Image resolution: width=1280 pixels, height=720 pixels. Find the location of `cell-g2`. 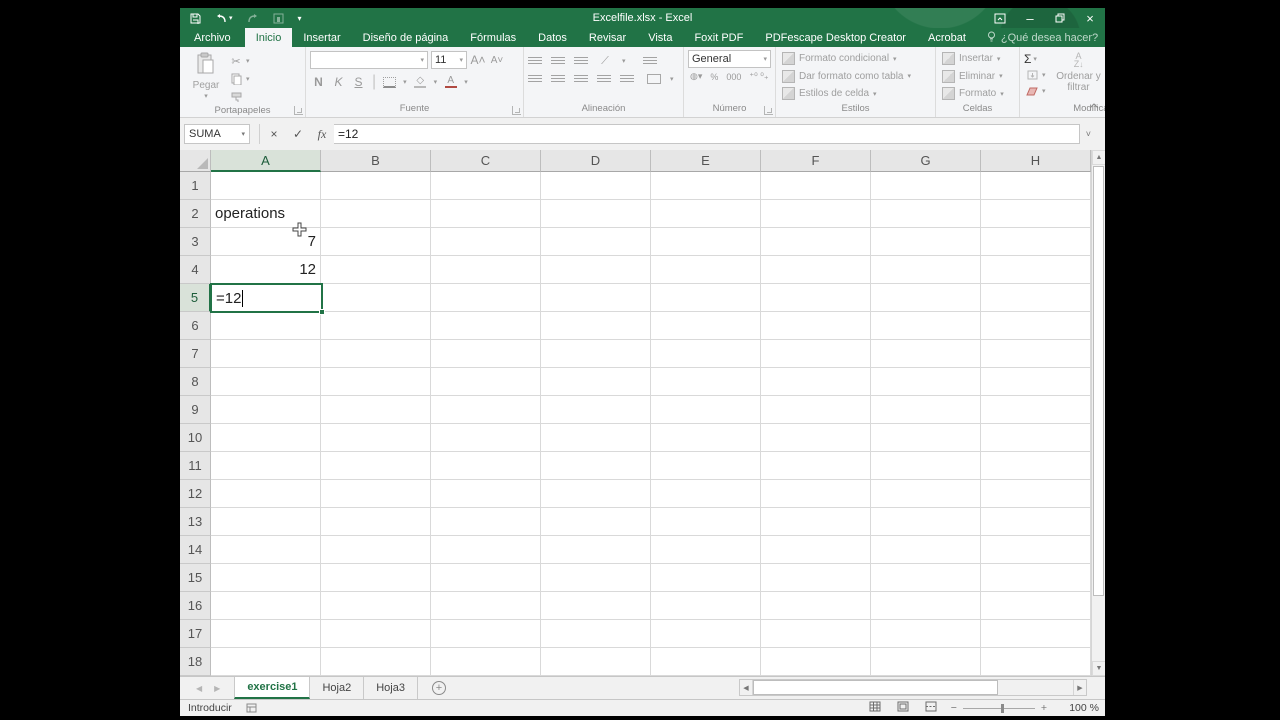

cell-g2 is located at coordinates (926, 214).